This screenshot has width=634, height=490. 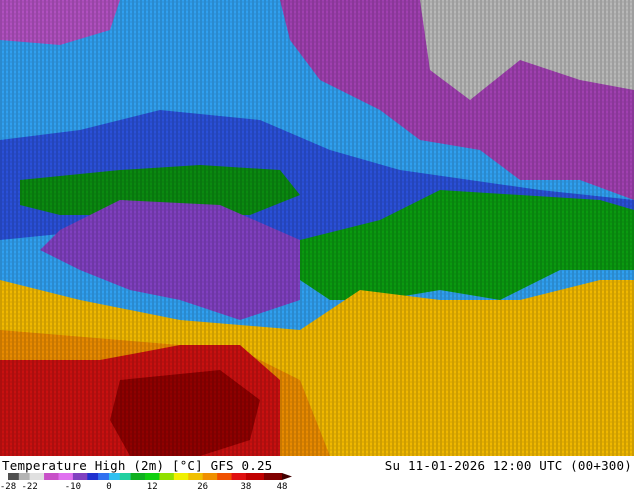 What do you see at coordinates (152, 486) in the screenshot?
I see `scale-tick-label: 12` at bounding box center [152, 486].